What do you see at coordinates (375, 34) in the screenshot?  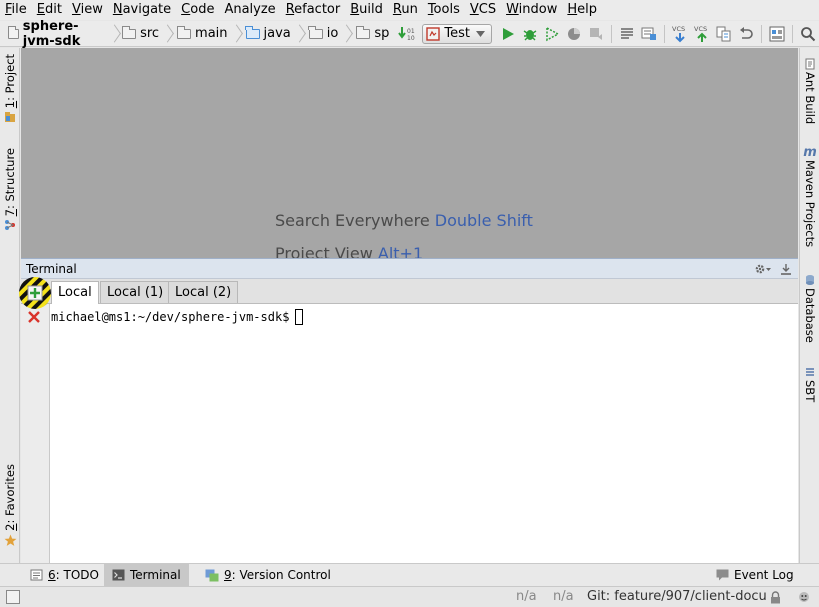 I see `breadcrumb-sp: sp` at bounding box center [375, 34].